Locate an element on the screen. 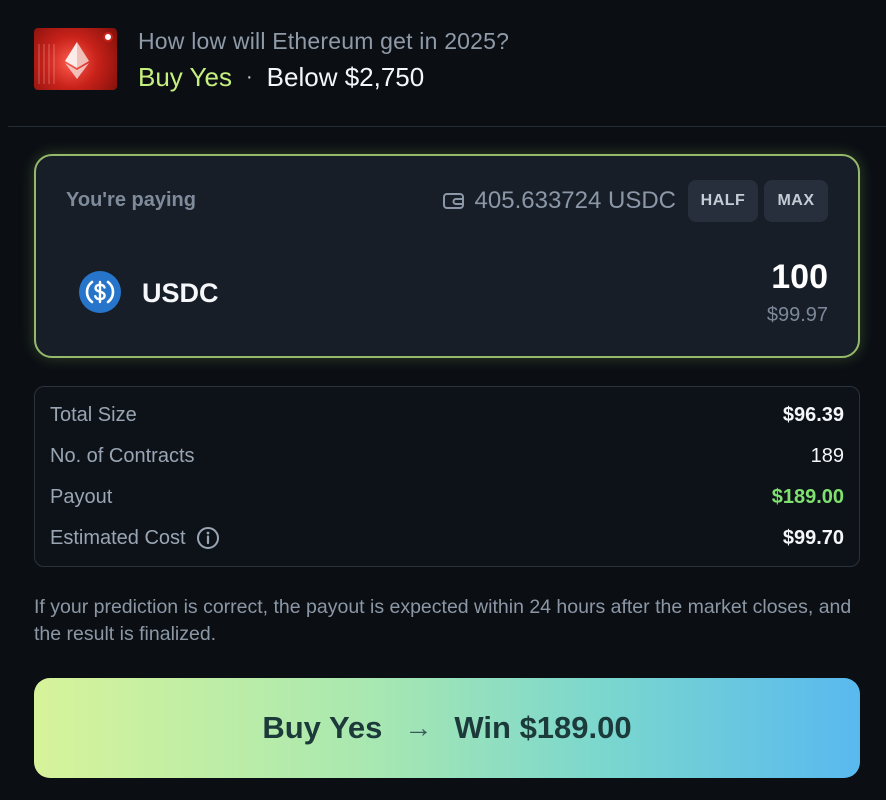 Image resolution: width=886 pixels, height=800 pixels. buy-yes-button: Buy Yes → Win $189.00 is located at coordinates (447, 728).